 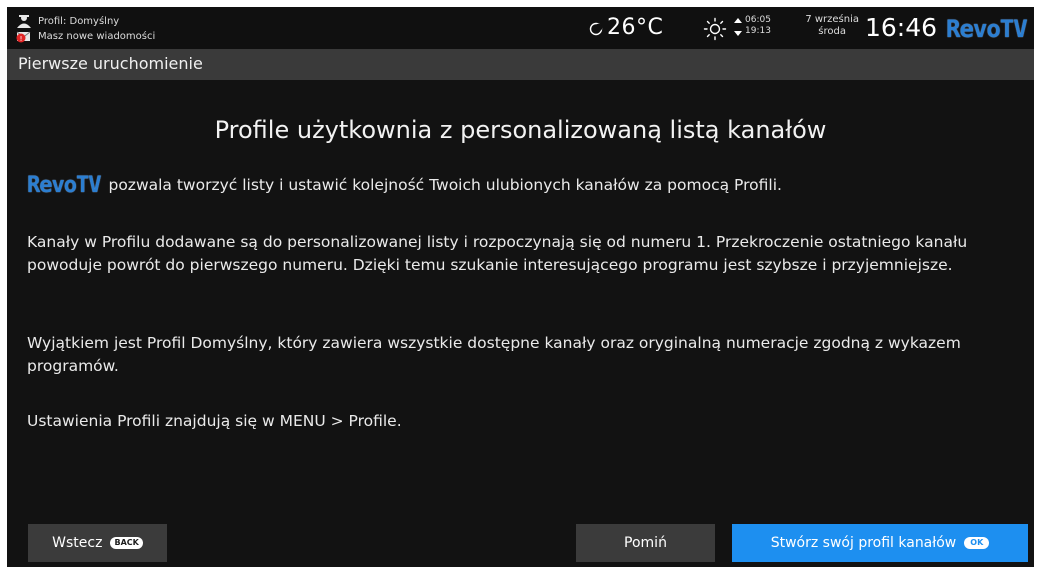 I want to click on clock: 16:46, so click(x=901, y=27).